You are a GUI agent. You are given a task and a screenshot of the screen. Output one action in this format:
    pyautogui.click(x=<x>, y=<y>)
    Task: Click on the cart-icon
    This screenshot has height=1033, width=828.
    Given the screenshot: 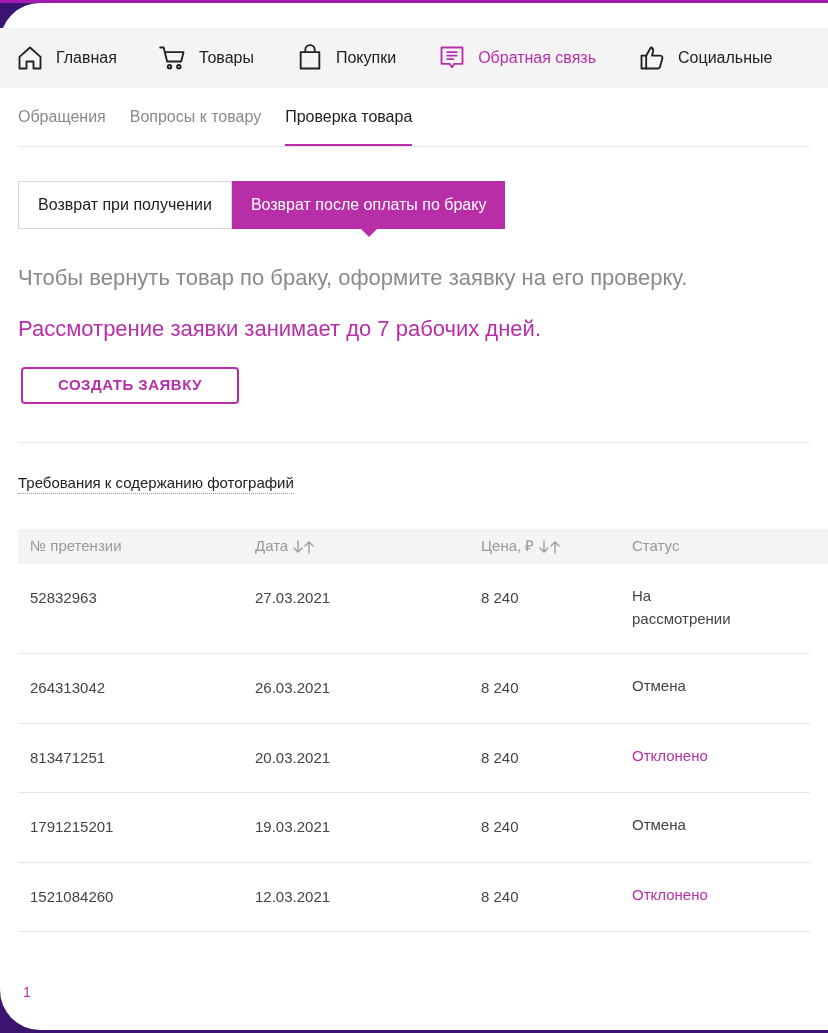 What is the action you would take?
    pyautogui.click(x=172, y=58)
    